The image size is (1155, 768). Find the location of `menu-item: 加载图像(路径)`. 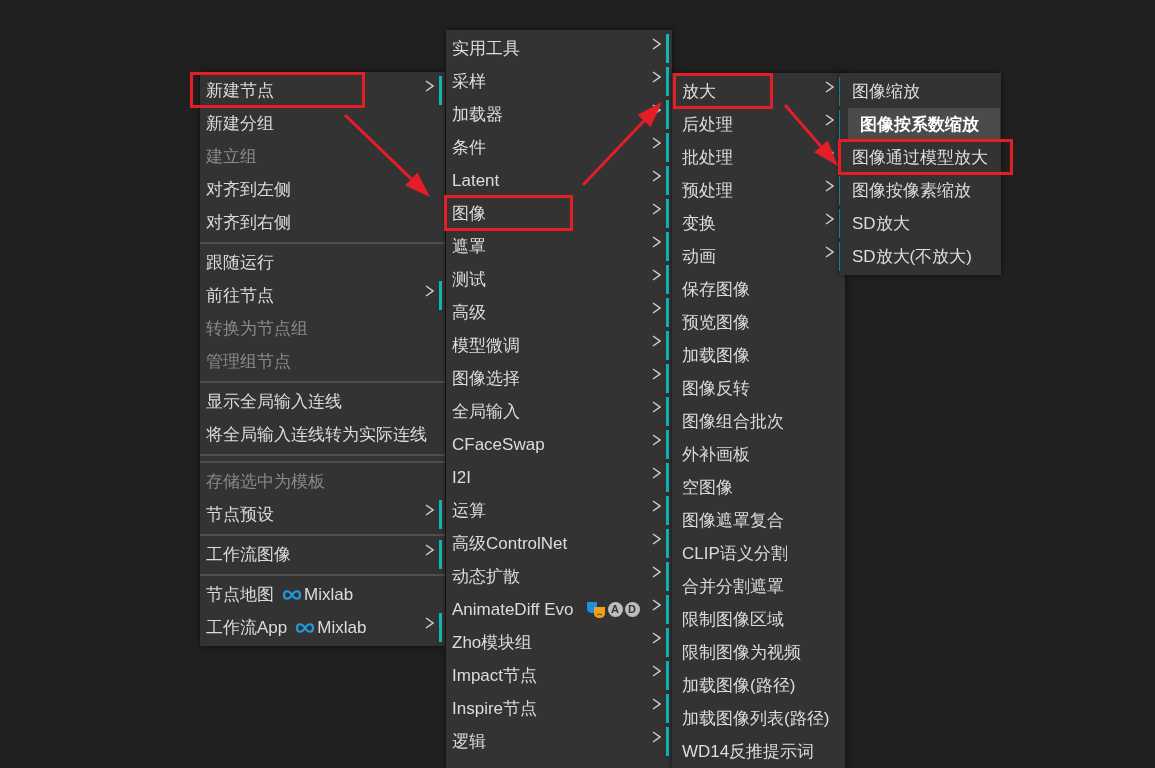

menu-item: 加载图像(路径) is located at coordinates (758, 685).